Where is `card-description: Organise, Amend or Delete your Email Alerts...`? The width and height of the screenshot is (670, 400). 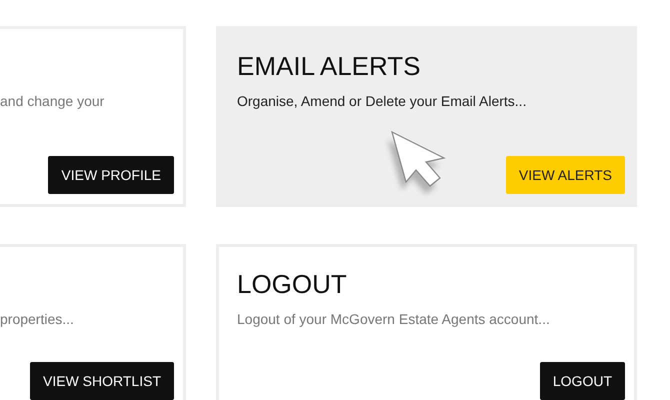 card-description: Organise, Amend or Delete your Email Alerts... is located at coordinates (382, 101).